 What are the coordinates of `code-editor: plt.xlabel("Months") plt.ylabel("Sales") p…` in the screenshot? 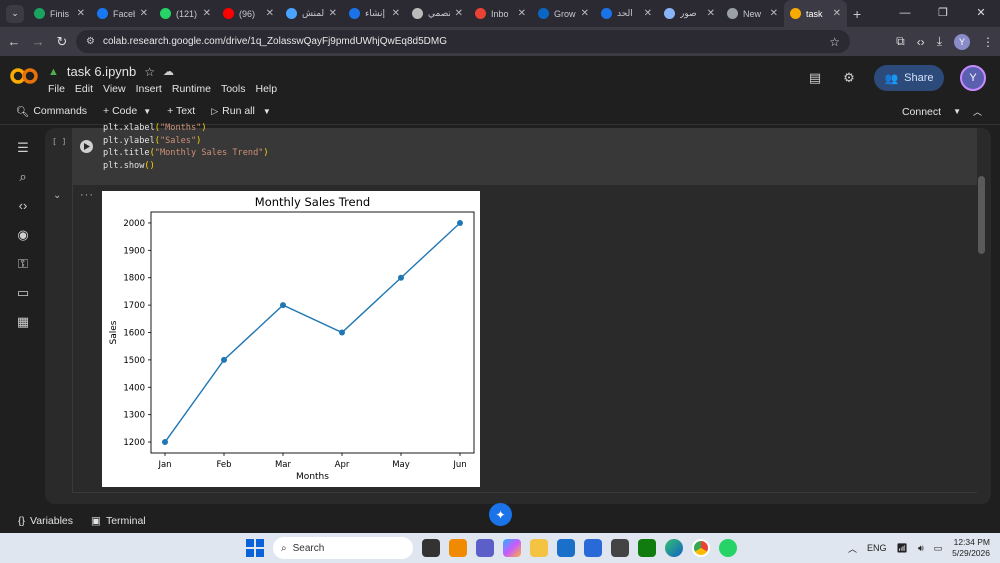 It's located at (186, 147).